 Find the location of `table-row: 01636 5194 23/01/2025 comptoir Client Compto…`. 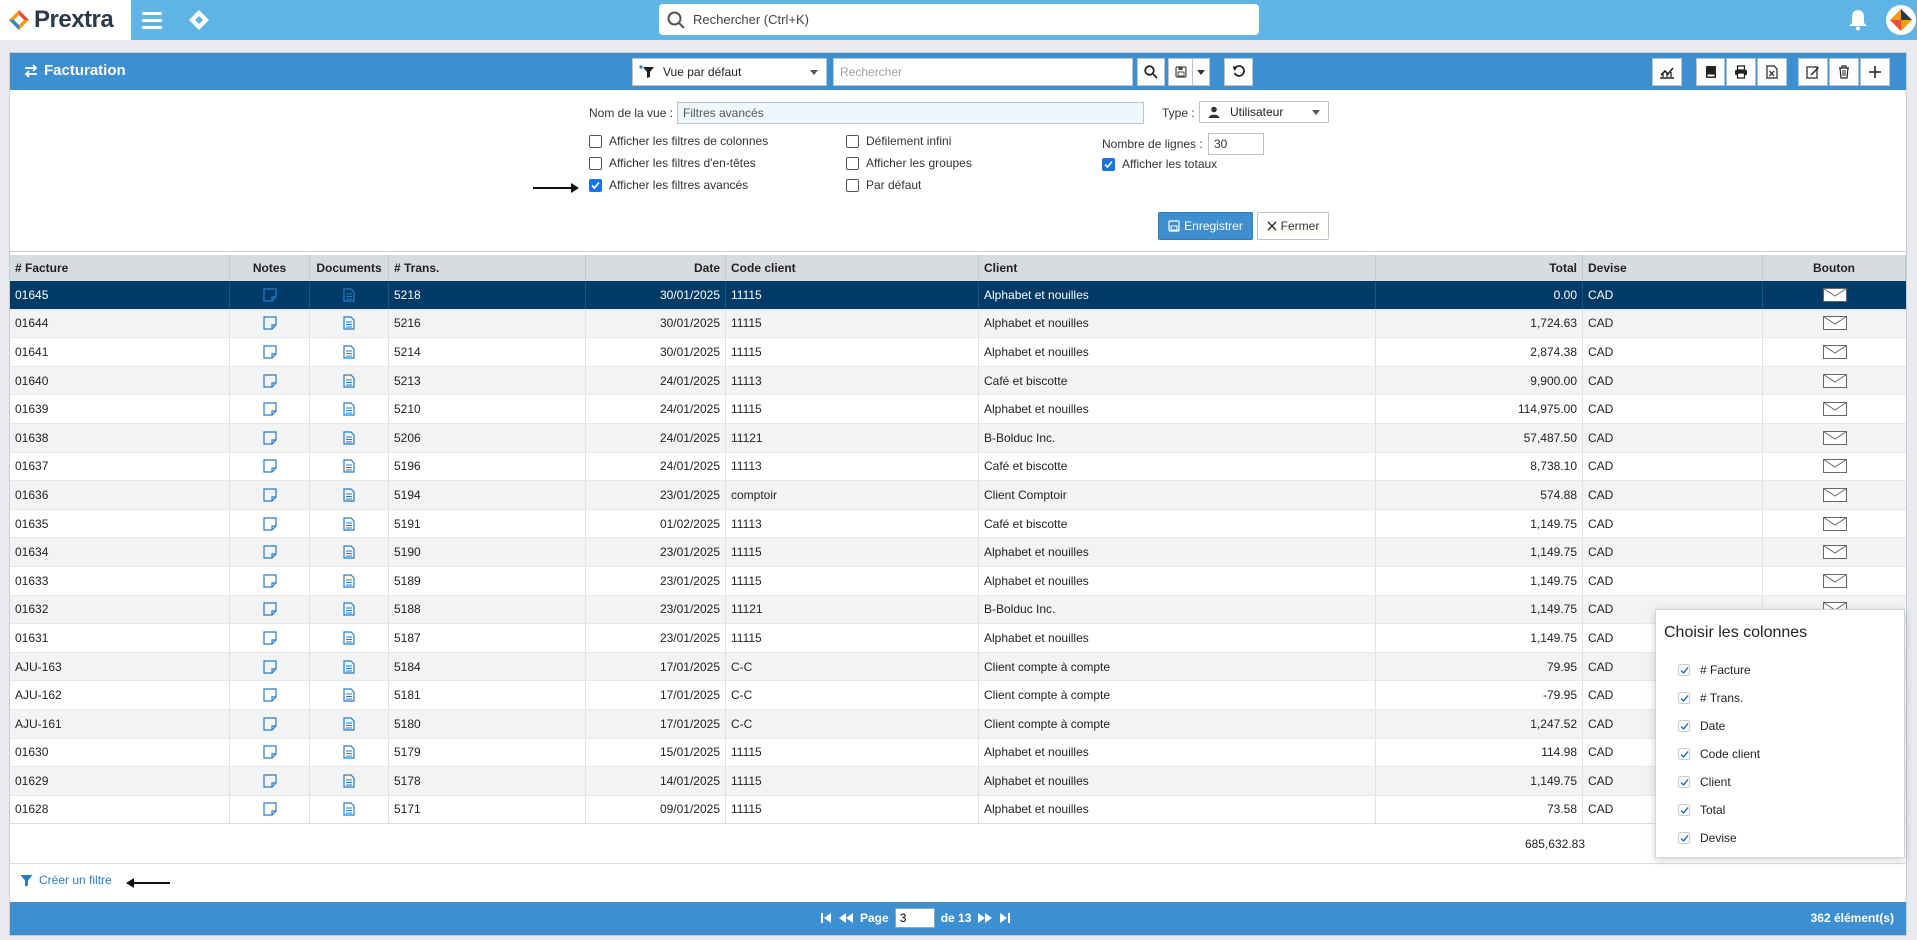

table-row: 01636 5194 23/01/2025 comptoir Client Compto… is located at coordinates (958, 495).